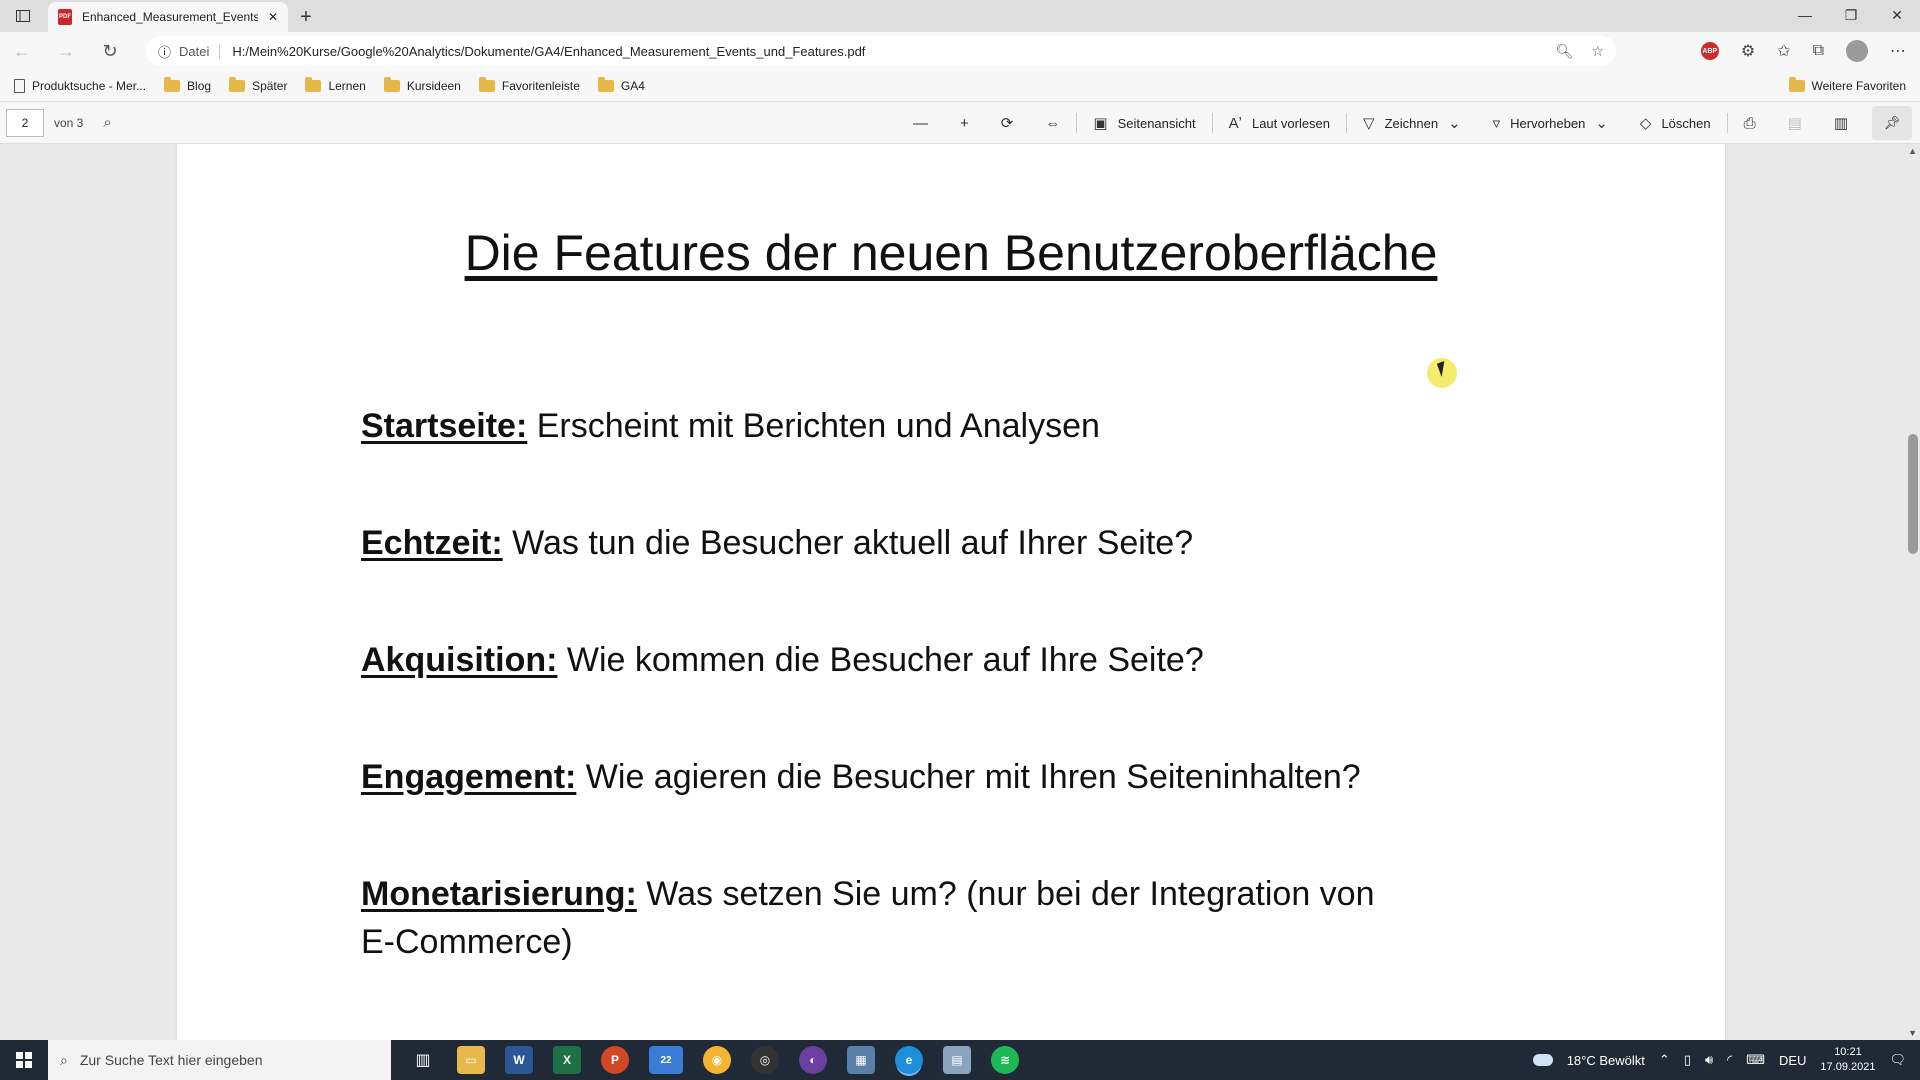 The width and height of the screenshot is (1920, 1080). I want to click on forward-button: →, so click(66, 51).